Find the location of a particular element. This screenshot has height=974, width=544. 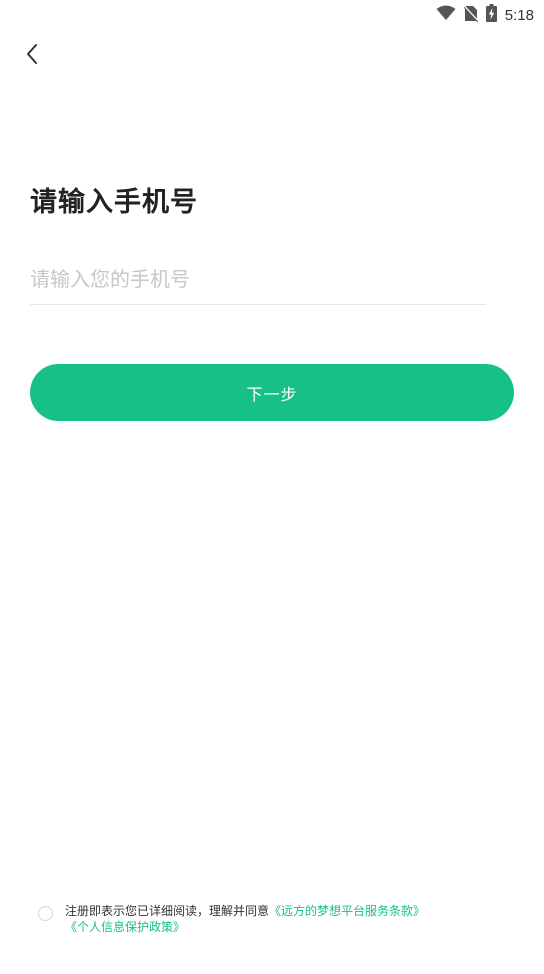

status-bar: 5:18 is located at coordinates (272, 15).